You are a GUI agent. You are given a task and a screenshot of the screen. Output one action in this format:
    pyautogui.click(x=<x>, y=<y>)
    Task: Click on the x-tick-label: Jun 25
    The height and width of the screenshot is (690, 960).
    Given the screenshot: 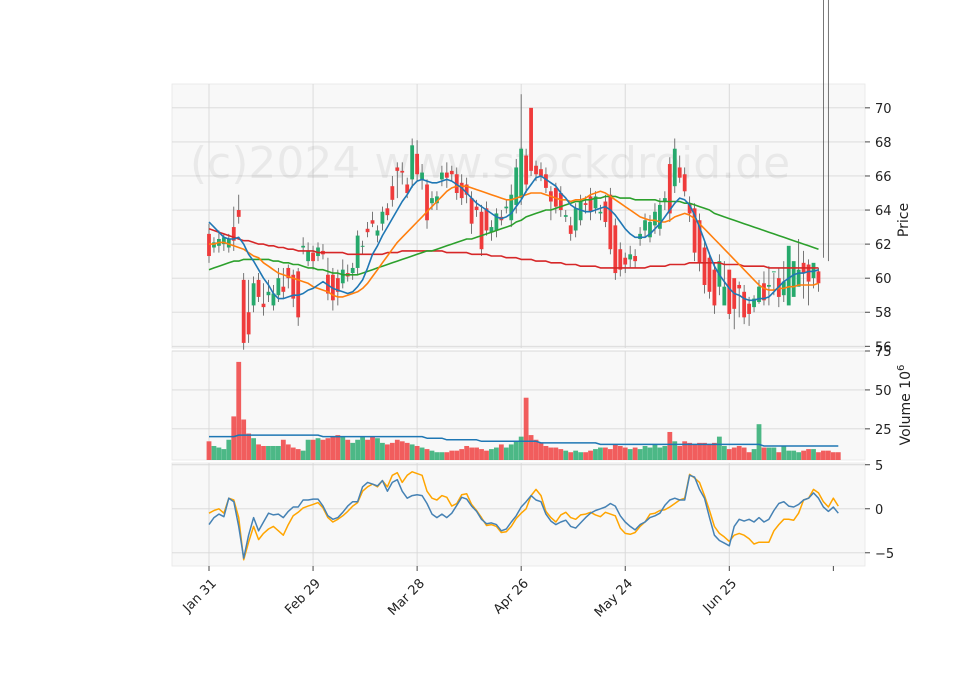 What is the action you would take?
    pyautogui.click(x=720, y=596)
    